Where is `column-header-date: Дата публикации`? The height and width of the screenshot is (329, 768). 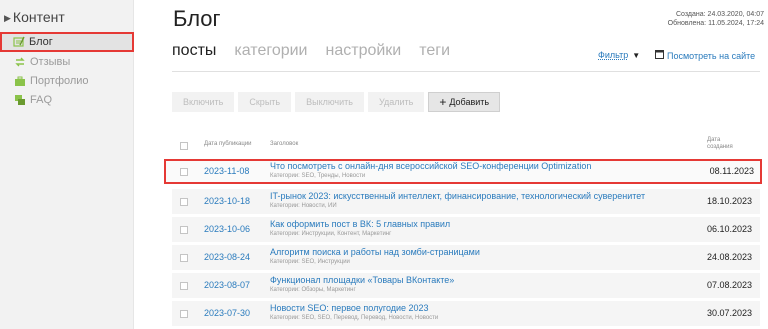 column-header-date: Дата публикации is located at coordinates (228, 144).